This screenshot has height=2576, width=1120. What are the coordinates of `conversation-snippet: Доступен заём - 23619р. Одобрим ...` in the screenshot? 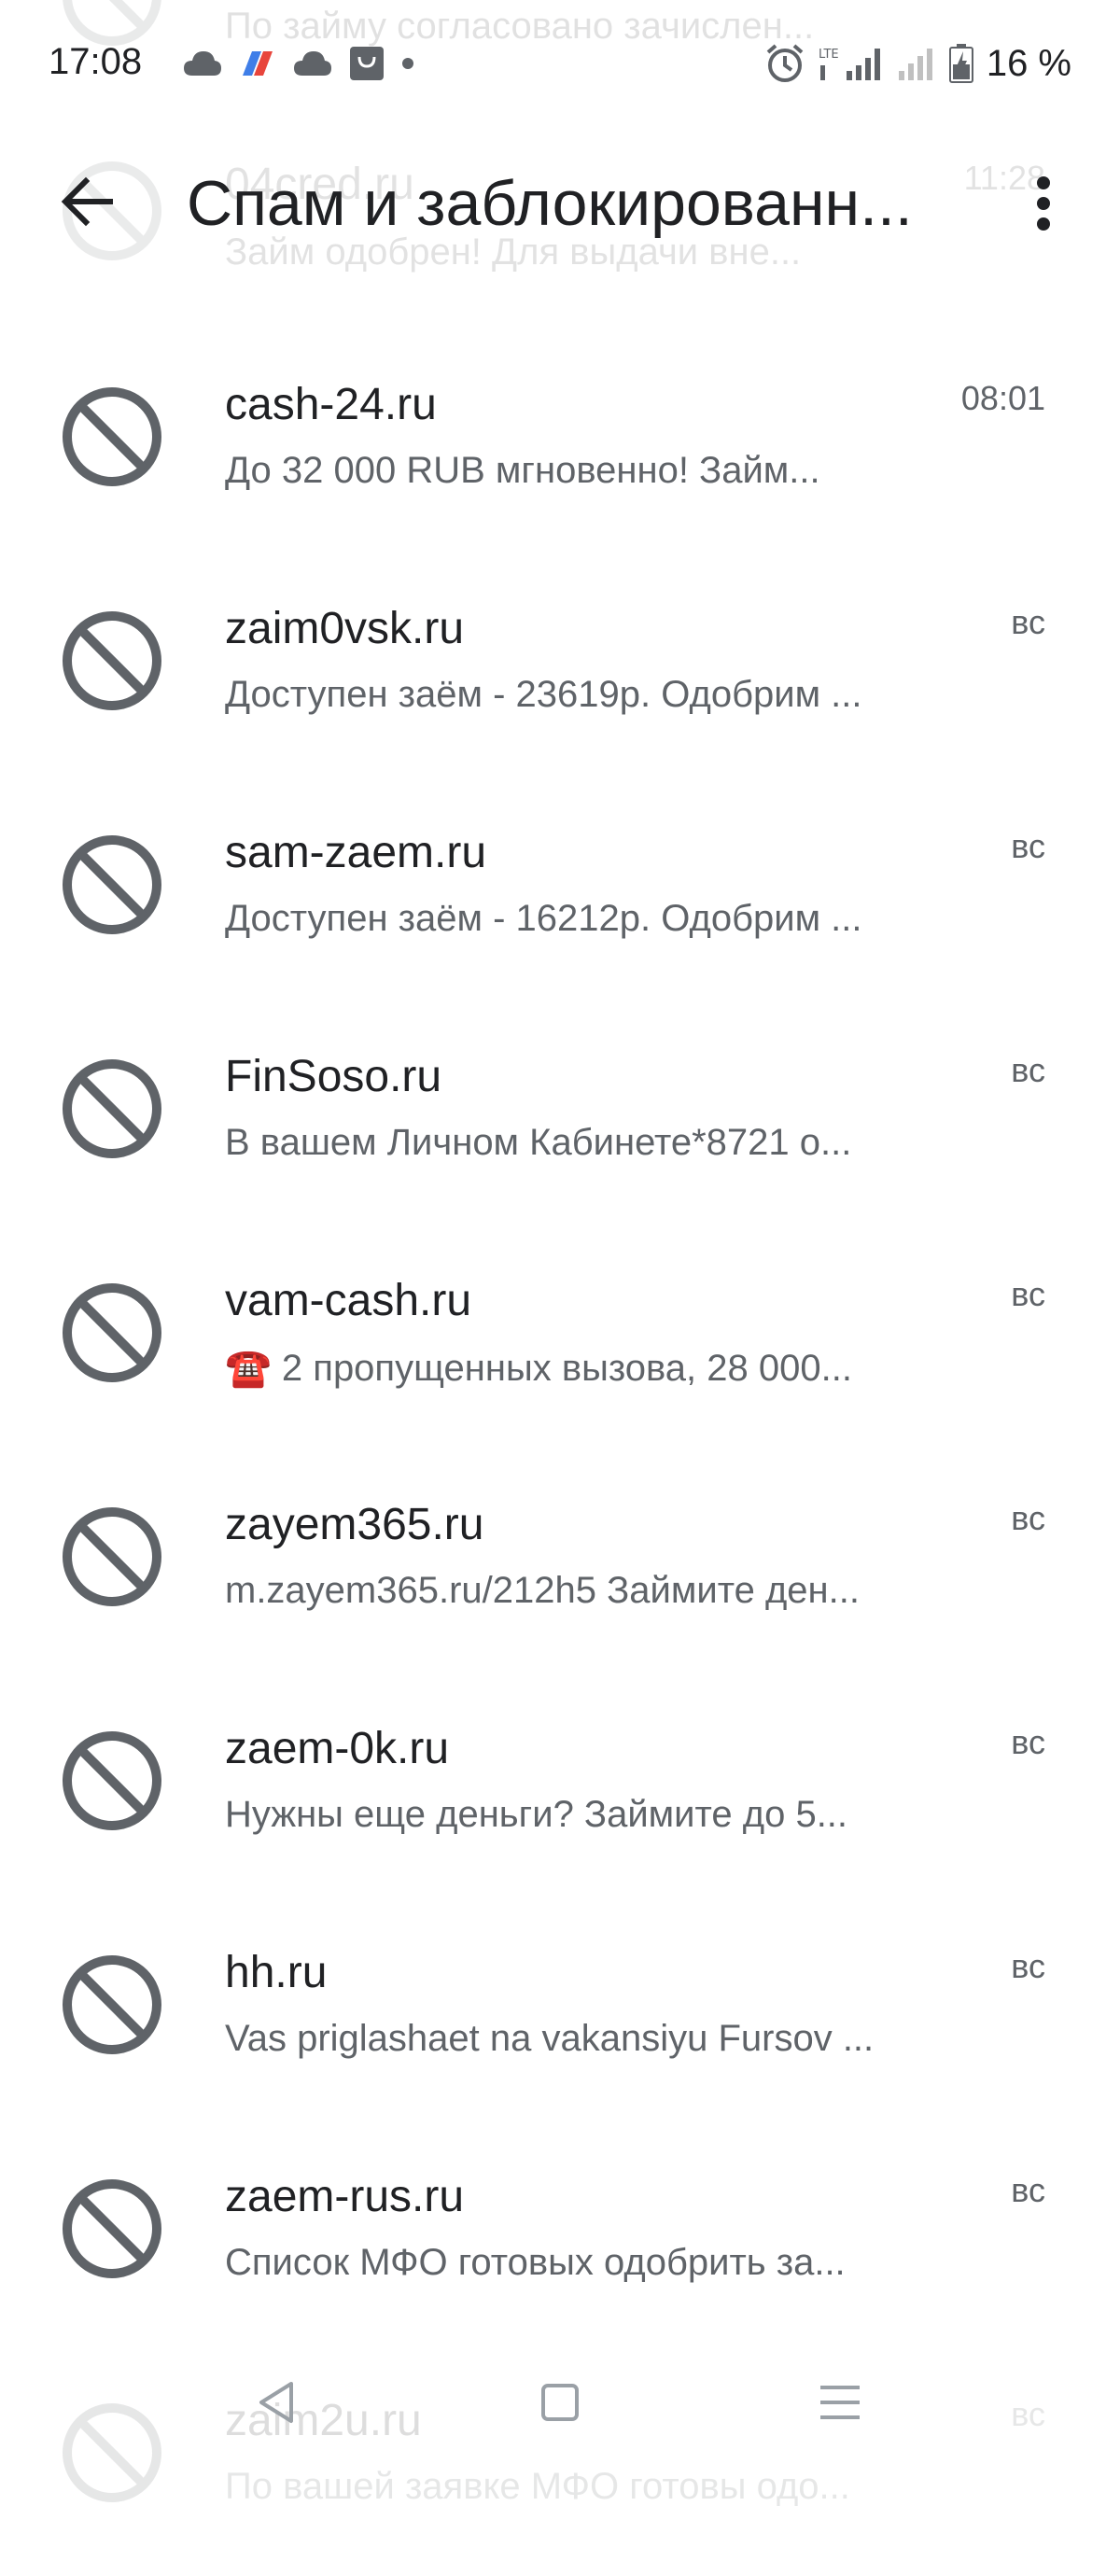 It's located at (543, 694).